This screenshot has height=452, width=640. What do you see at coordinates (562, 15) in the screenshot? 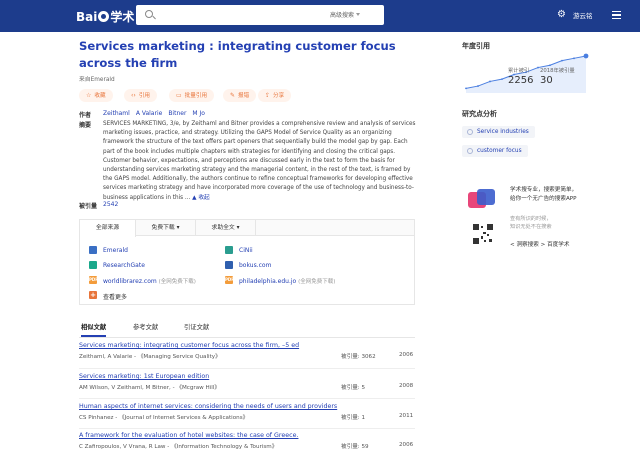
I see `gear-icon: ⚙` at bounding box center [562, 15].